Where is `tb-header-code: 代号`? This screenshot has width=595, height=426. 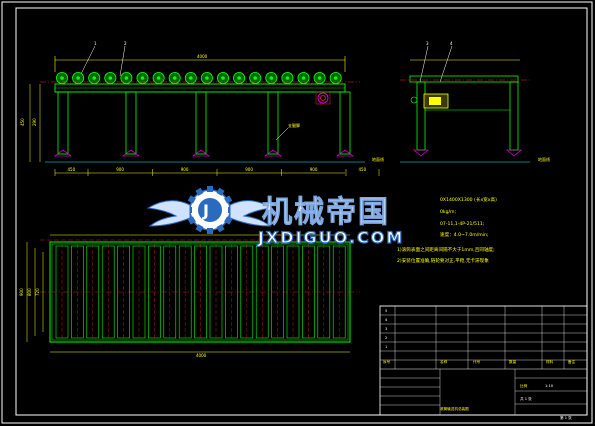 tb-header-code: 代号 is located at coordinates (477, 361).